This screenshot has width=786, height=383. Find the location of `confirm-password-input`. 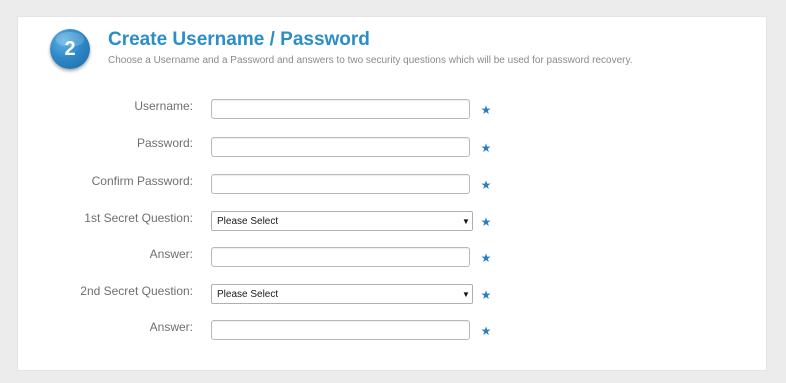

confirm-password-input is located at coordinates (340, 184).